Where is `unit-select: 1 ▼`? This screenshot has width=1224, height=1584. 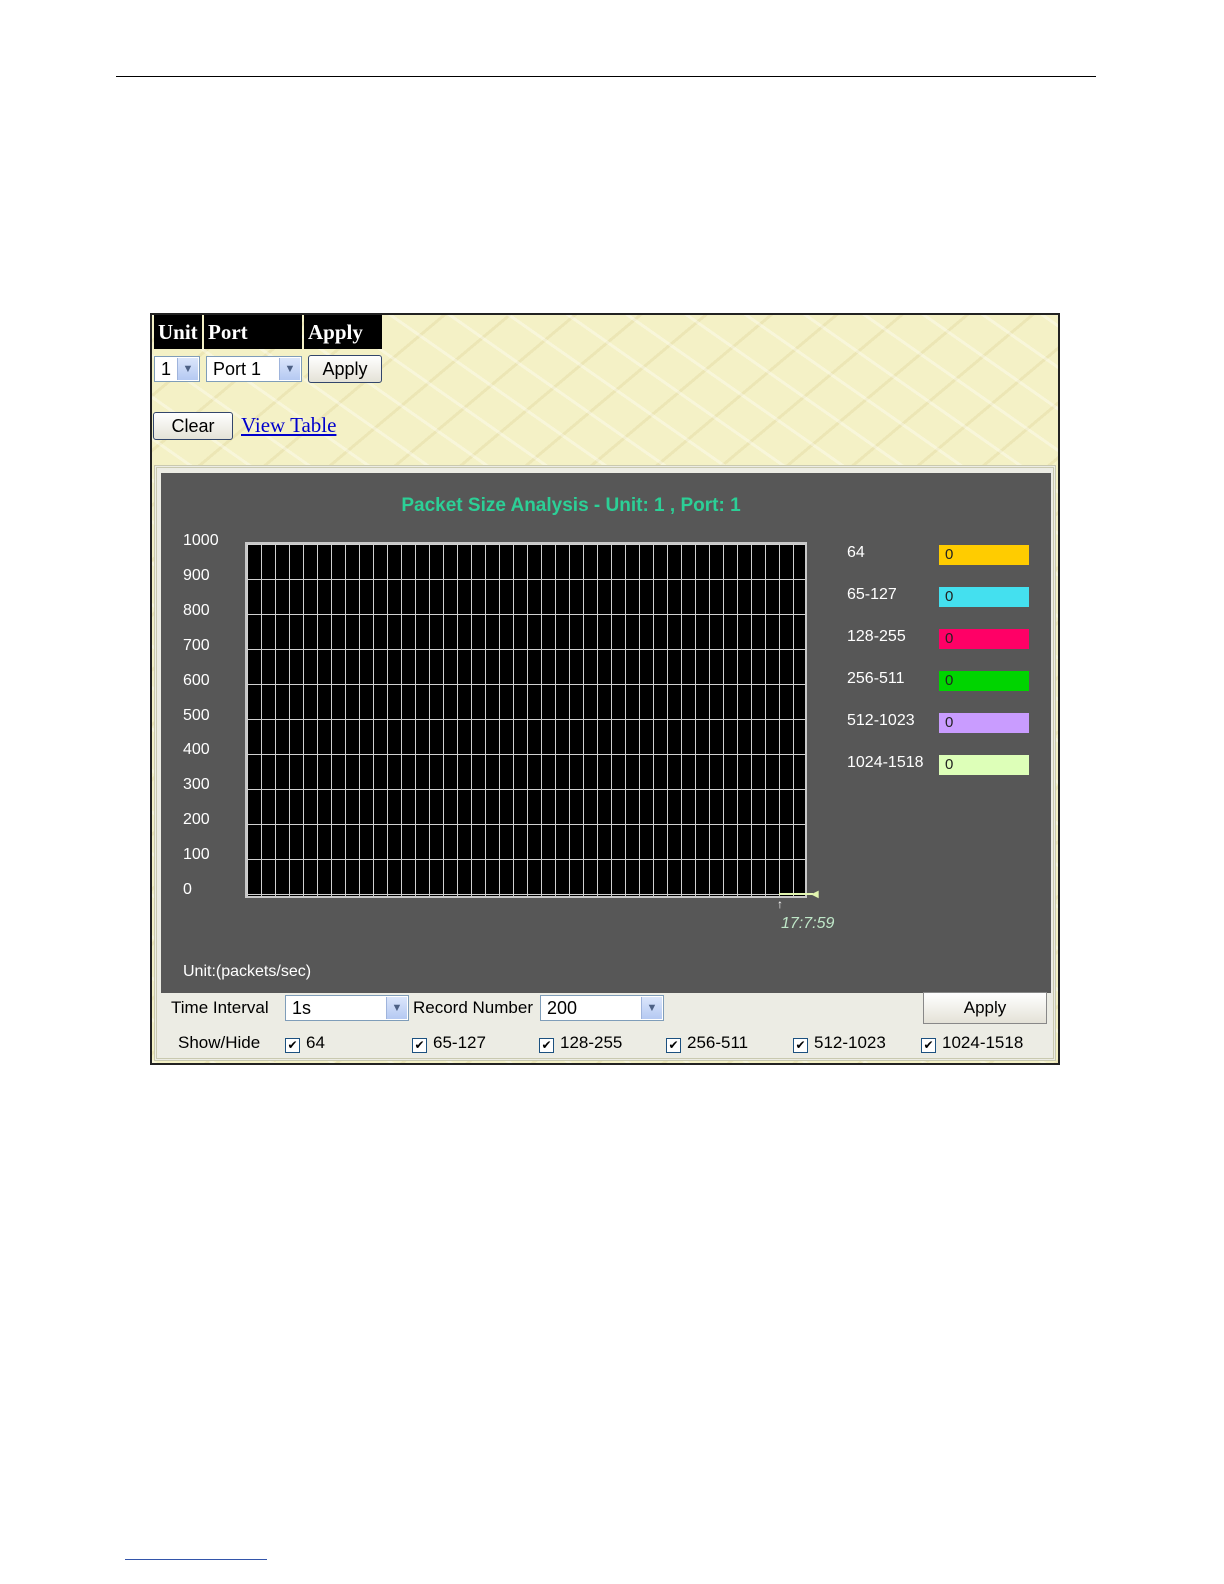 unit-select: 1 ▼ is located at coordinates (177, 369).